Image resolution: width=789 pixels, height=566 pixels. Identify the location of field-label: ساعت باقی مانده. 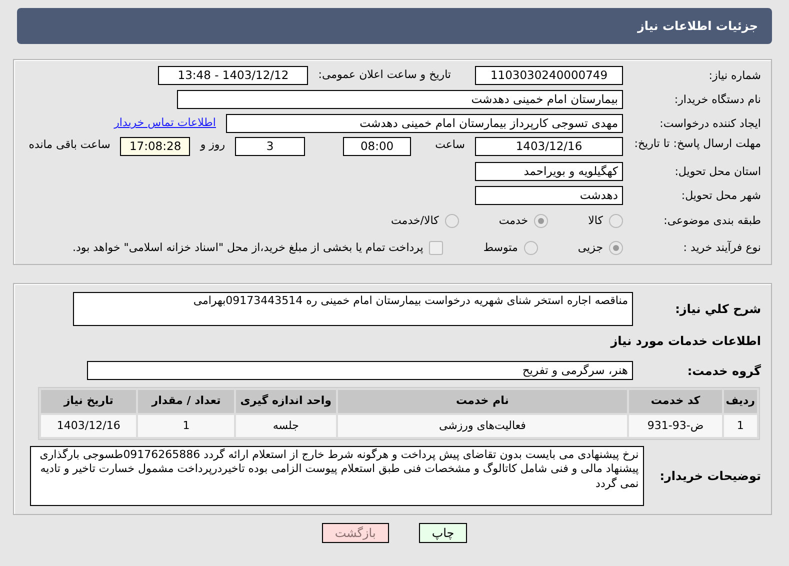
(69, 145).